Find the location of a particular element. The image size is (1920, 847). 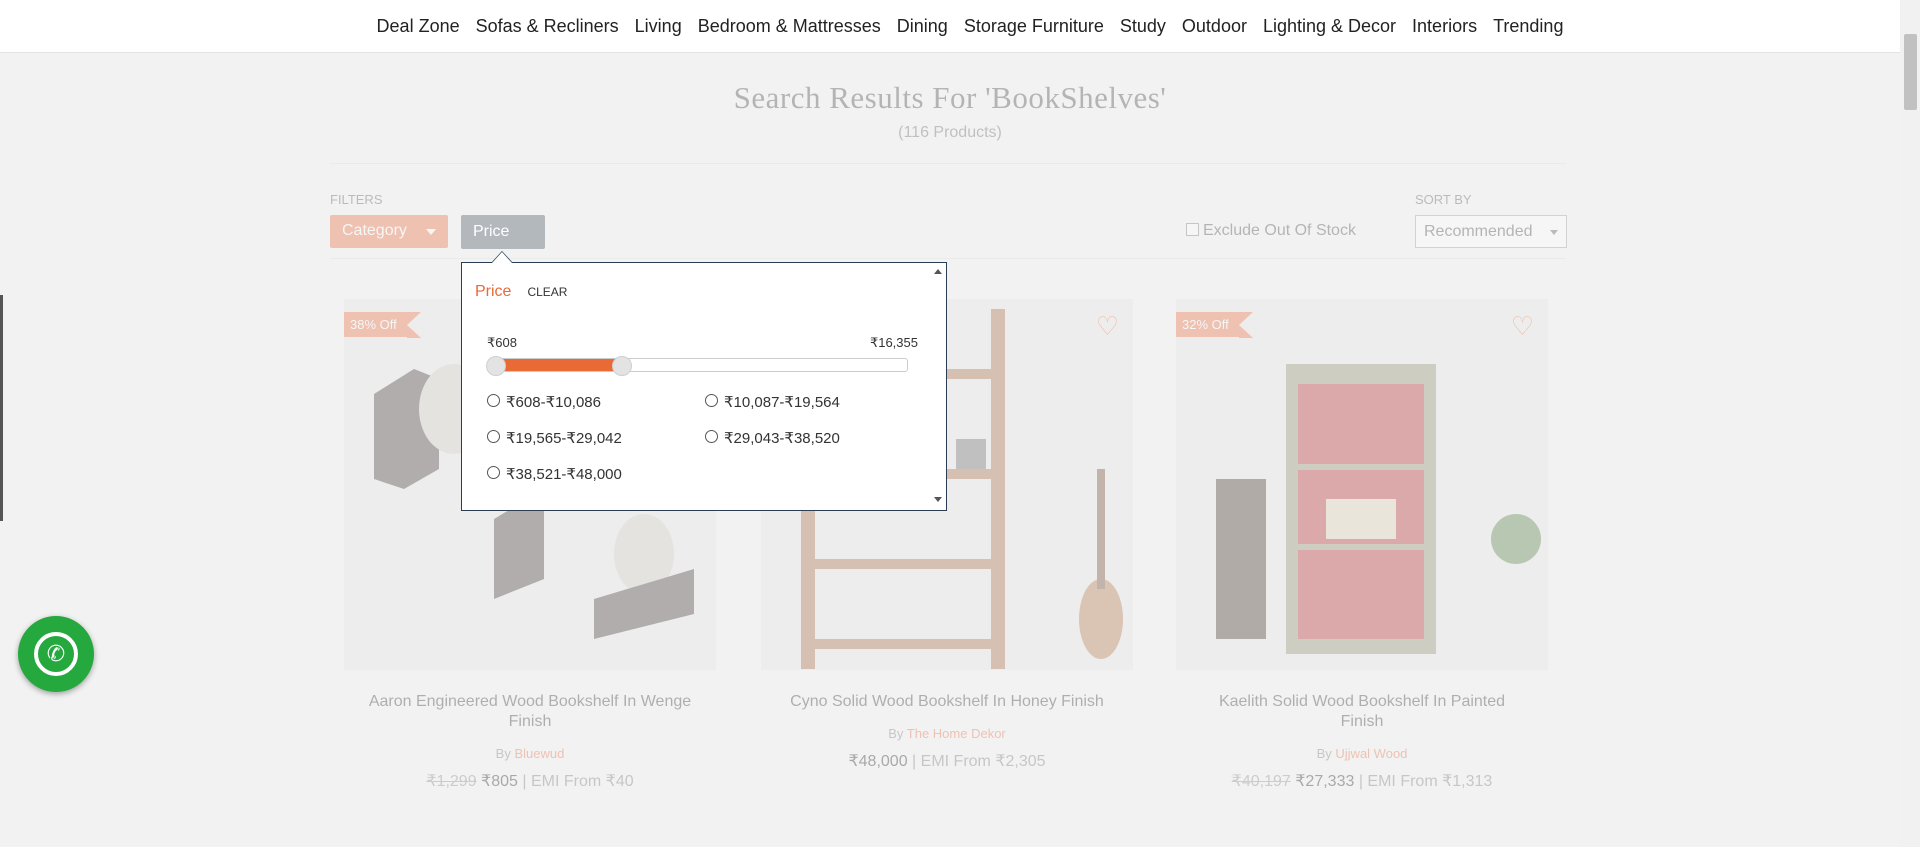

product-price: ₹40,197 ₹27,333 | EMI From ₹1,313 is located at coordinates (1362, 781).